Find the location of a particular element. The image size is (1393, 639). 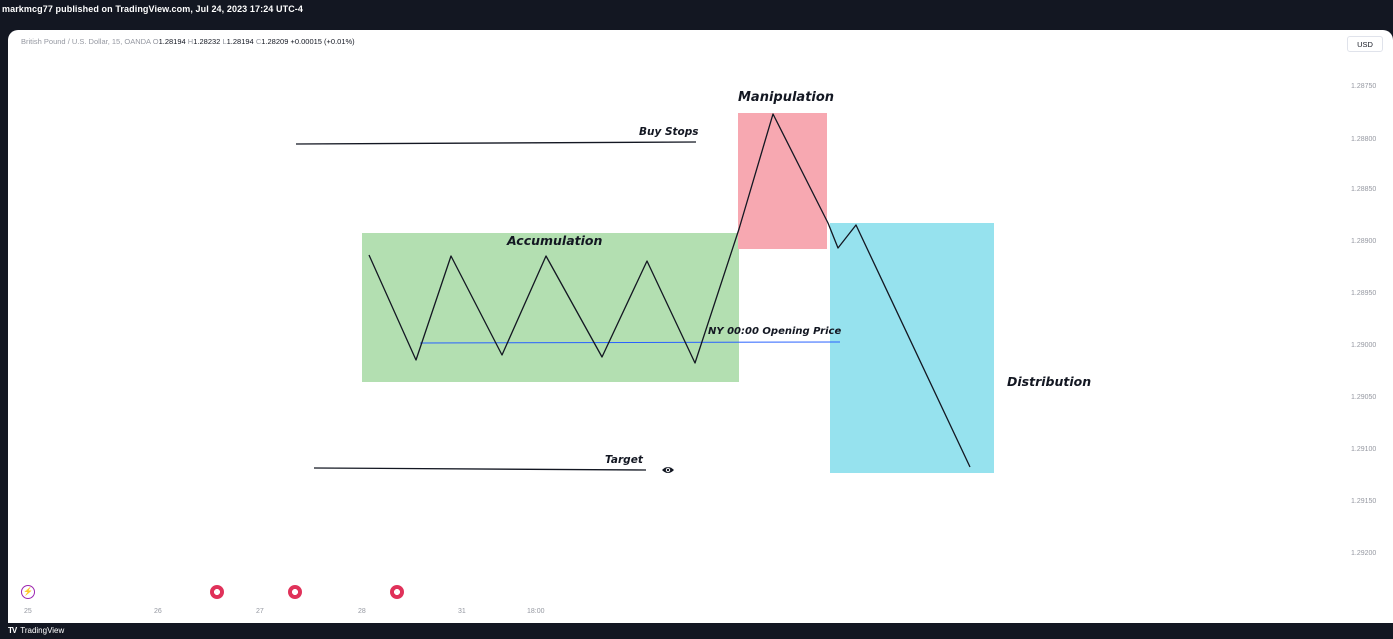

price-tick: 1.28950 is located at coordinates (1364, 293).